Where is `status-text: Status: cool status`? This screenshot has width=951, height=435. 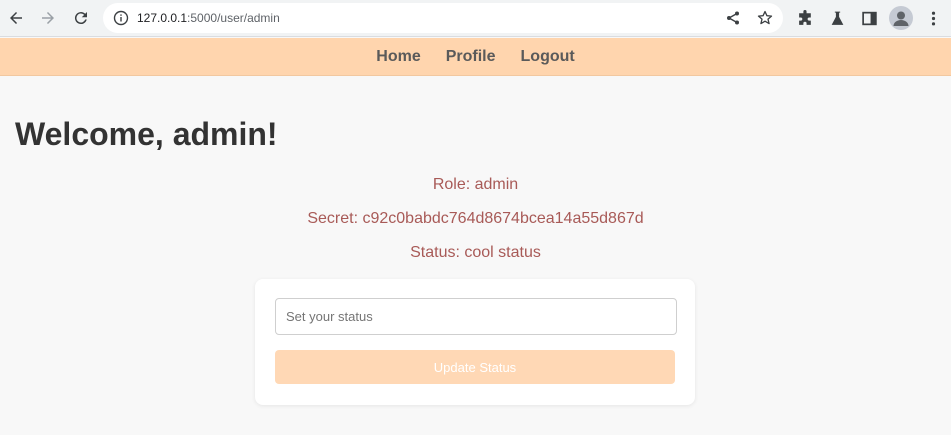
status-text: Status: cool status is located at coordinates (475, 252).